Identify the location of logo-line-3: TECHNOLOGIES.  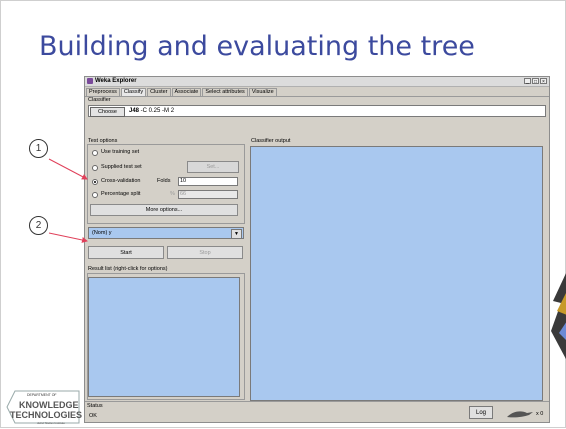
(46, 415).